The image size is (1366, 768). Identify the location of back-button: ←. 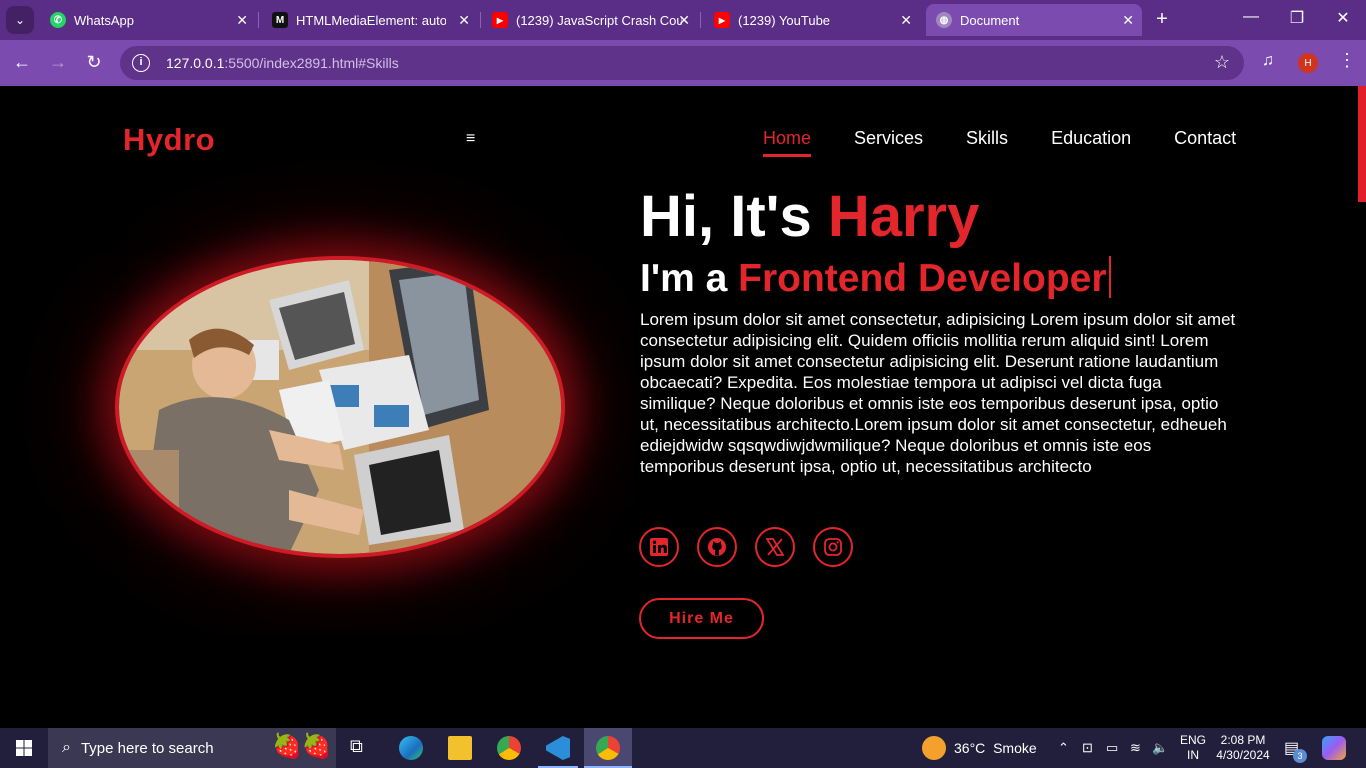
(22, 62).